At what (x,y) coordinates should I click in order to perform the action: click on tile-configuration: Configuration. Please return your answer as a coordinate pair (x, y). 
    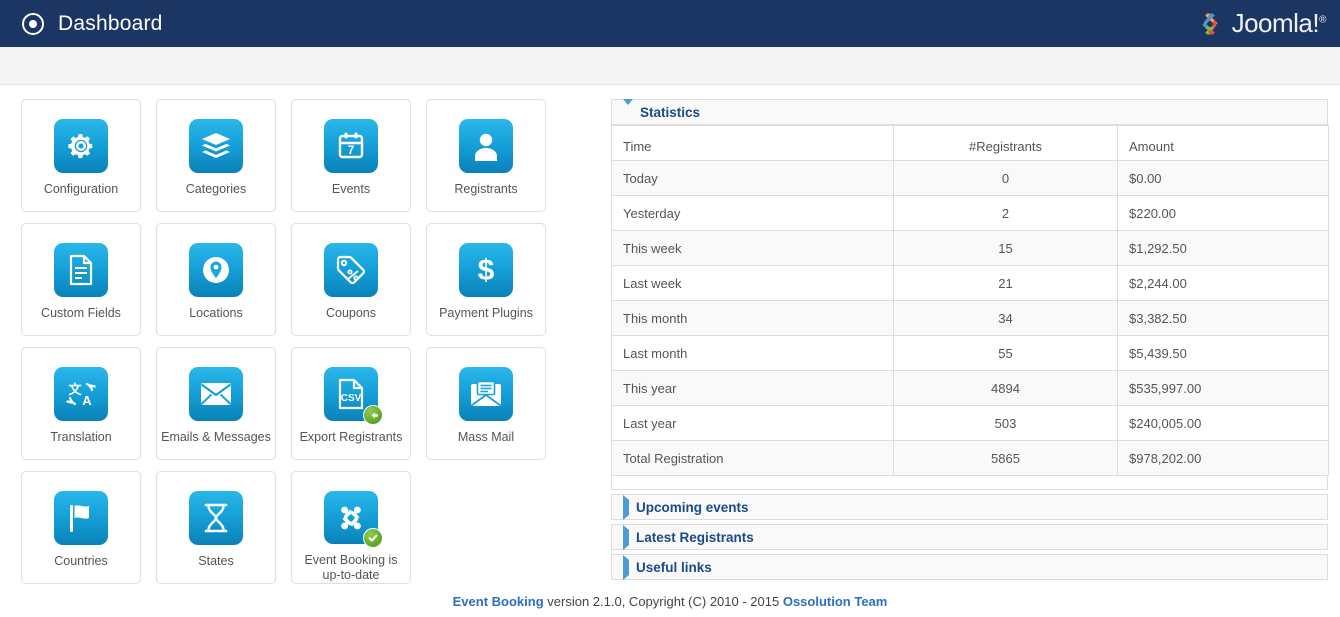
    Looking at the image, I should click on (81, 155).